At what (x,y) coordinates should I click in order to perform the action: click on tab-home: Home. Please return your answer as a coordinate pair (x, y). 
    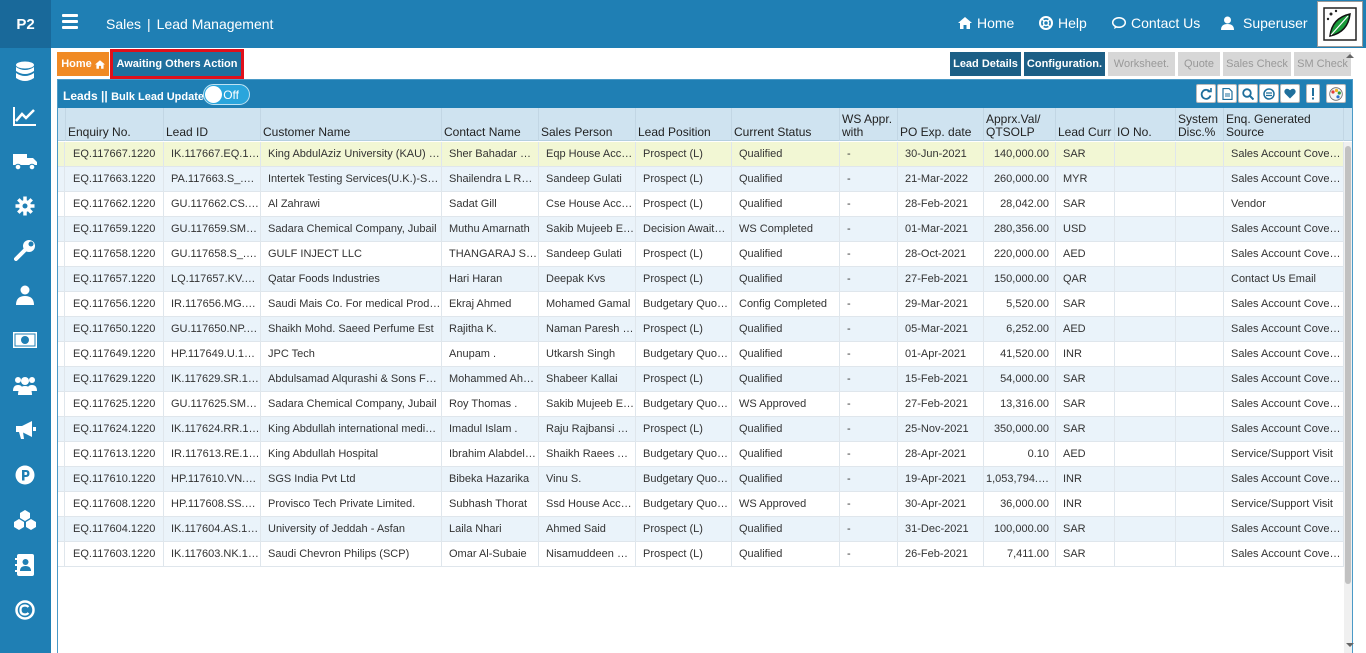
    Looking at the image, I should click on (83, 64).